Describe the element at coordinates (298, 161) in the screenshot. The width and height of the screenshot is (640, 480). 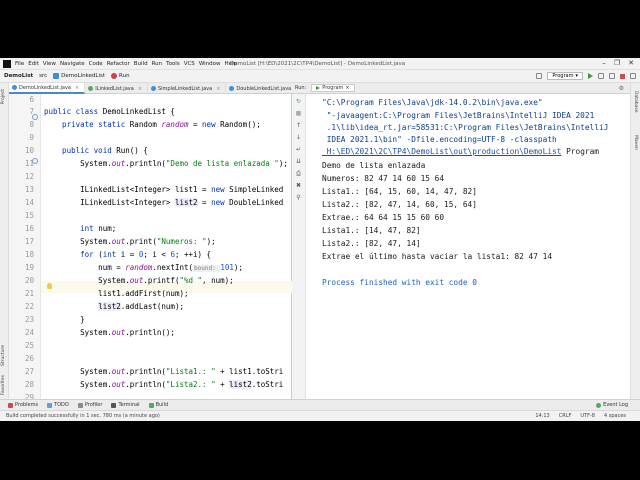
I see `scroll-to-end-icon: ⇊` at that location.